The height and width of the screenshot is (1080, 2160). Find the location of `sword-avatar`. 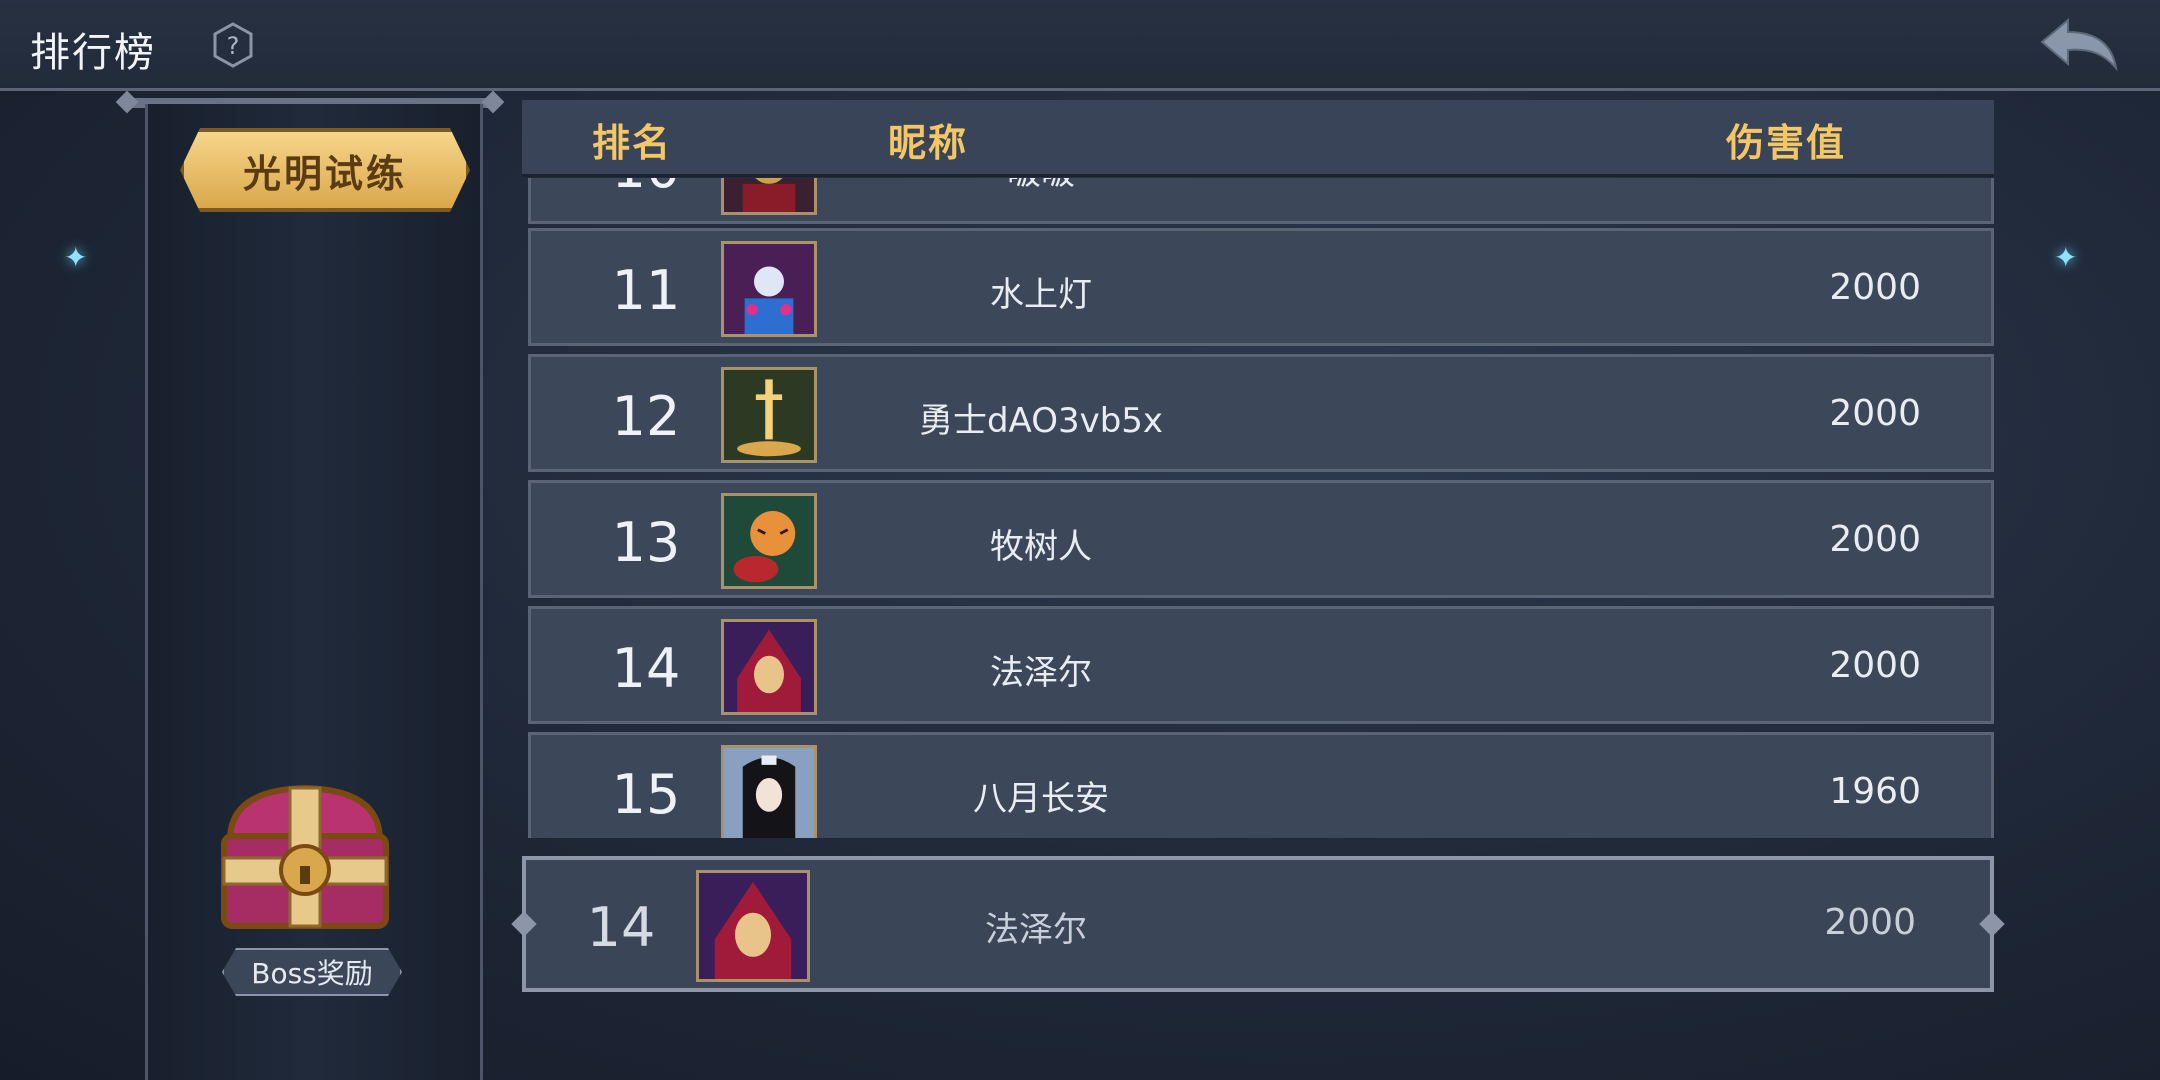

sword-avatar is located at coordinates (769, 415).